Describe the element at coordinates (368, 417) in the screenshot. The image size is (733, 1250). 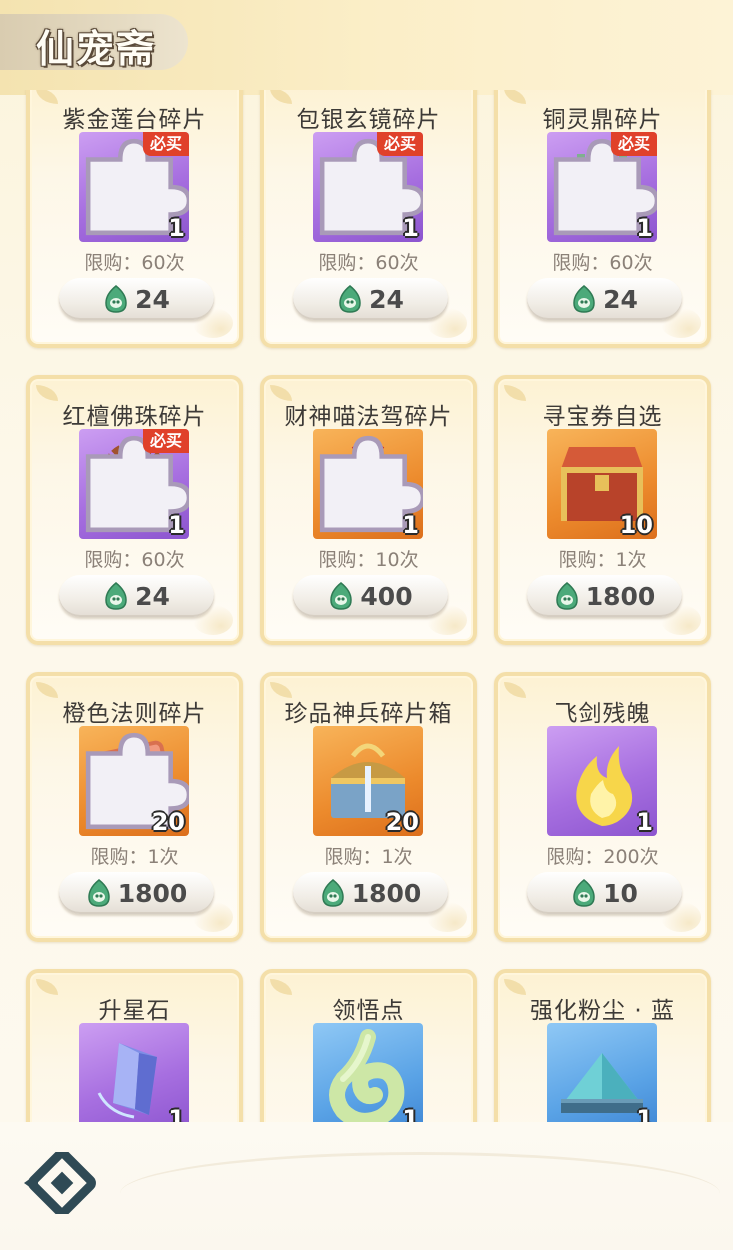
I see `item-name: 财神喵法驾碎片` at that location.